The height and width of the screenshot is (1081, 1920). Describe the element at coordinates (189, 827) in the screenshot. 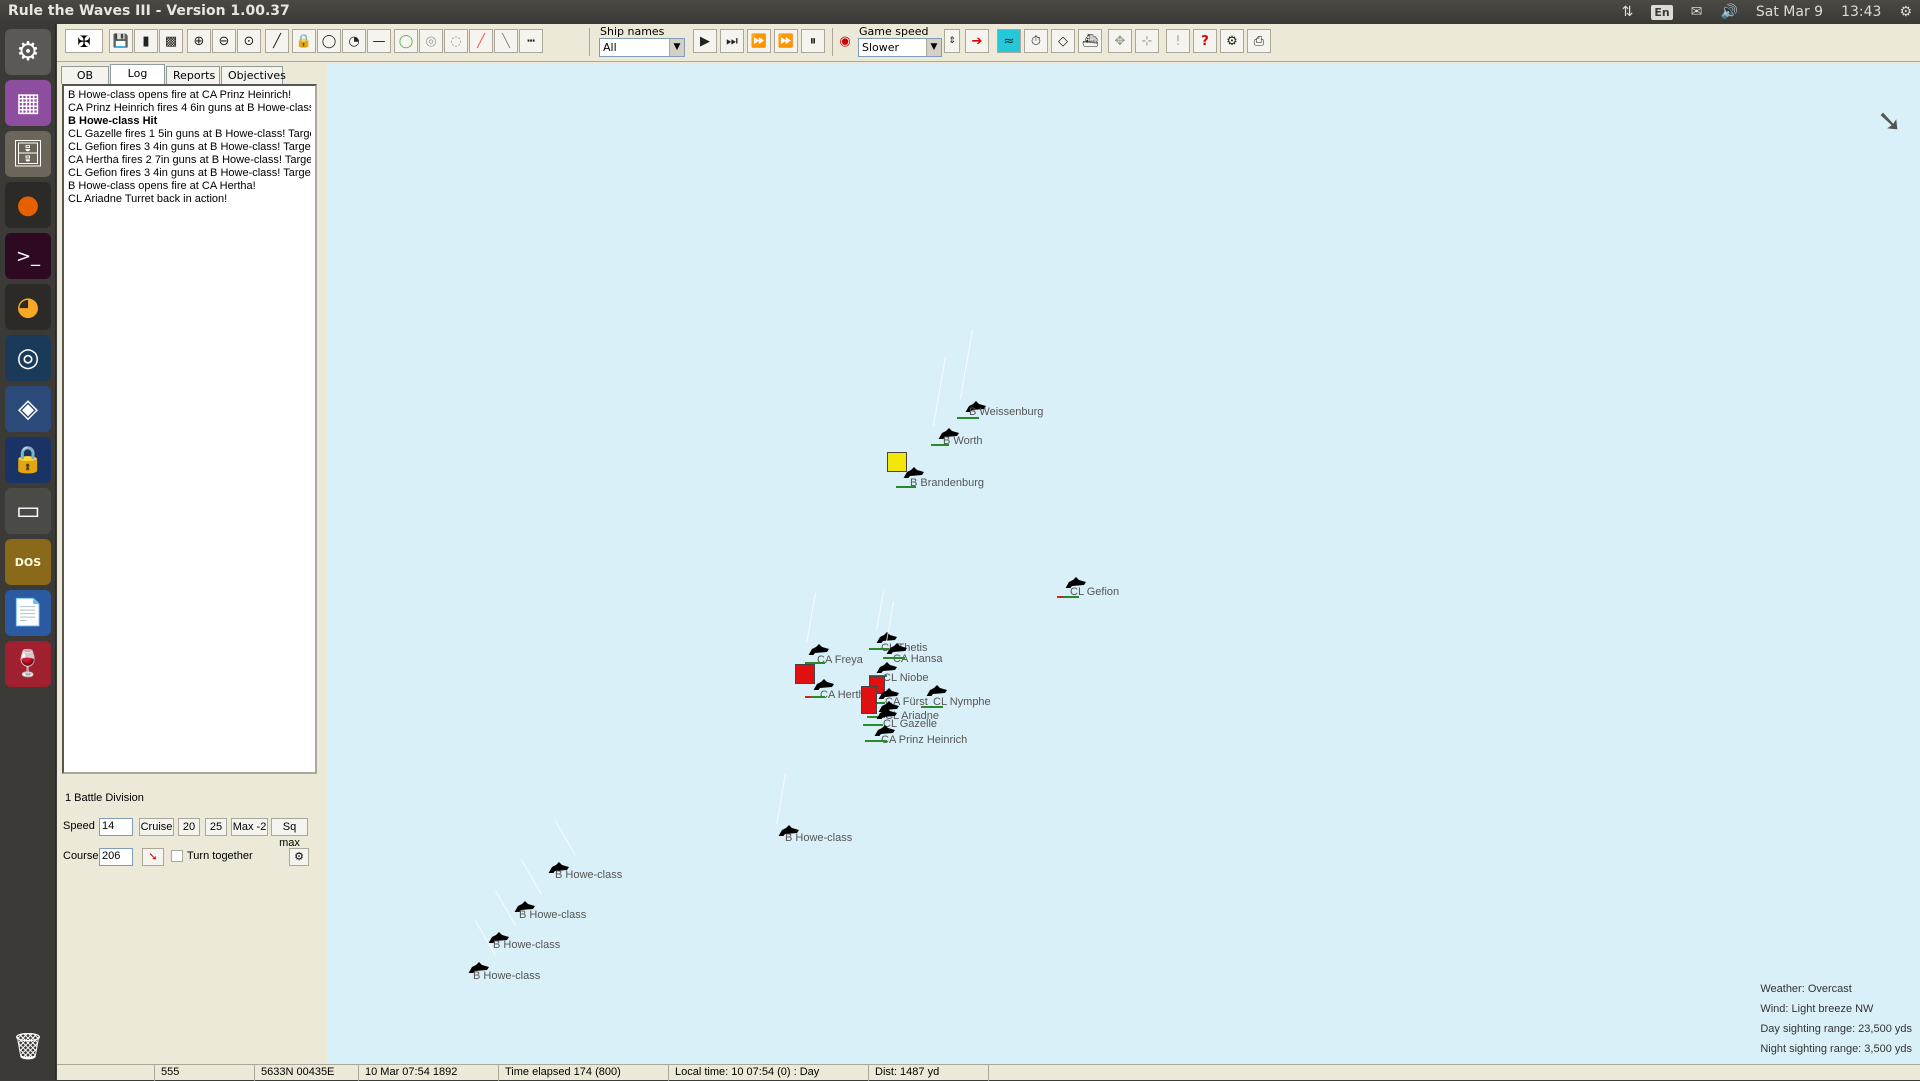

I see `speed-20-button: 20` at that location.